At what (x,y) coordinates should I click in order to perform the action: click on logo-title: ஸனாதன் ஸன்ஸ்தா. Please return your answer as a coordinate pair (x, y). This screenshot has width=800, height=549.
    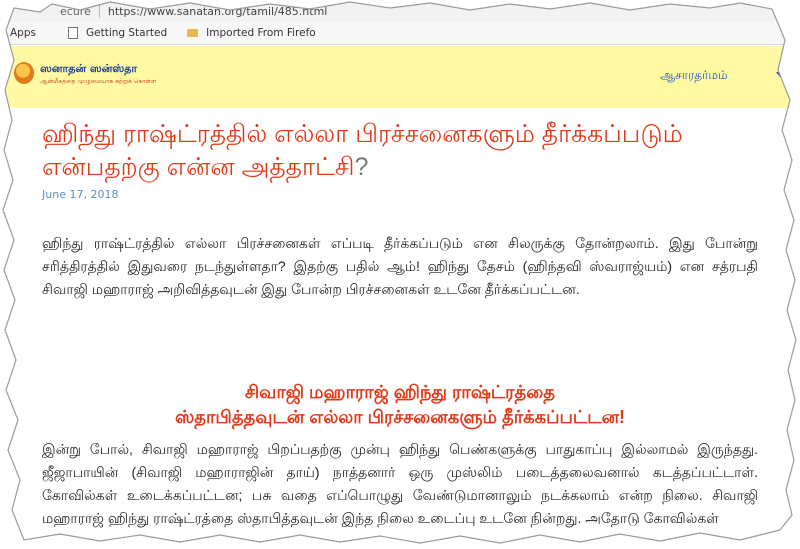
    Looking at the image, I should click on (89, 68).